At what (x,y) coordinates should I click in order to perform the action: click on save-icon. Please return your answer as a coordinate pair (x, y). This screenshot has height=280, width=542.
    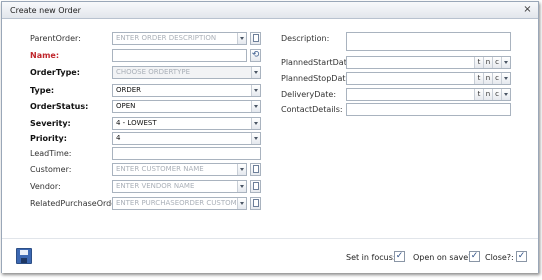
    Looking at the image, I should click on (24, 256).